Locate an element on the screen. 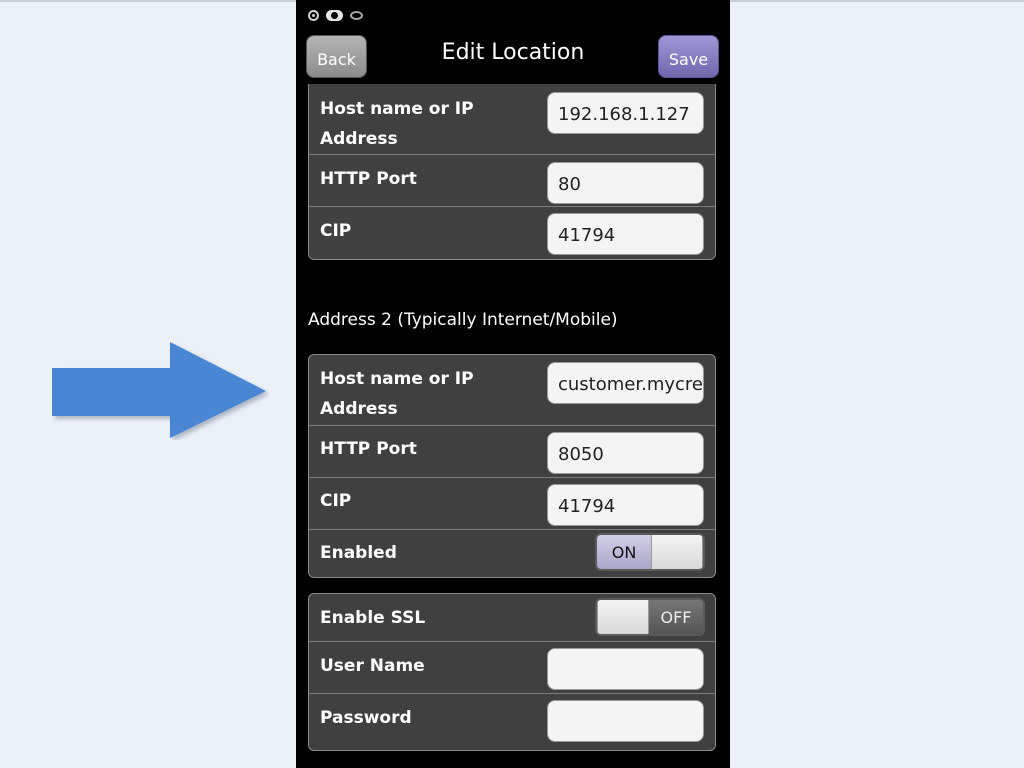 Image resolution: width=1024 pixels, height=768 pixels. ssl-toggle: OFF is located at coordinates (650, 617).